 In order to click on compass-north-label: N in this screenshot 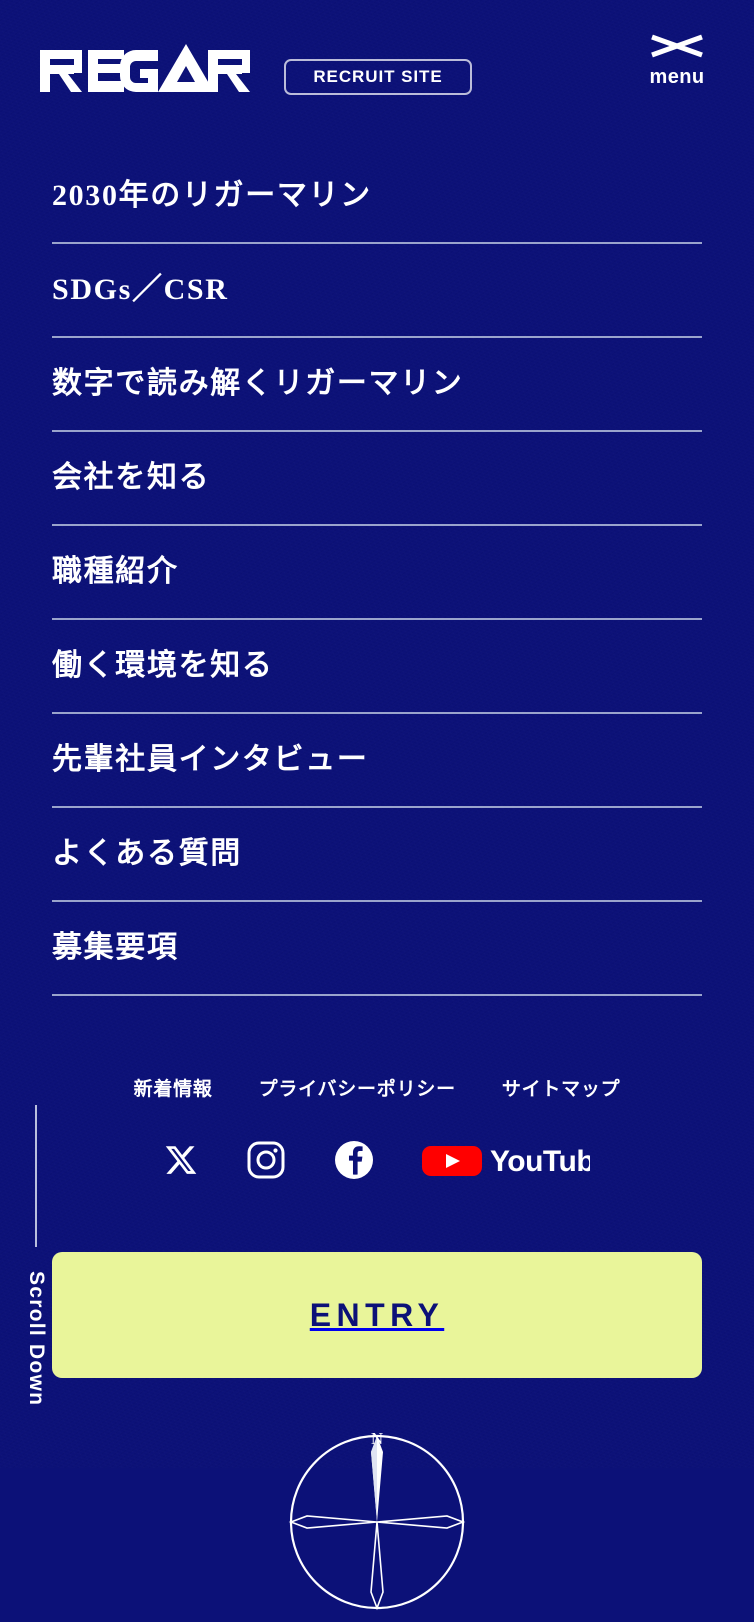, I will do `click(377, 1438)`.